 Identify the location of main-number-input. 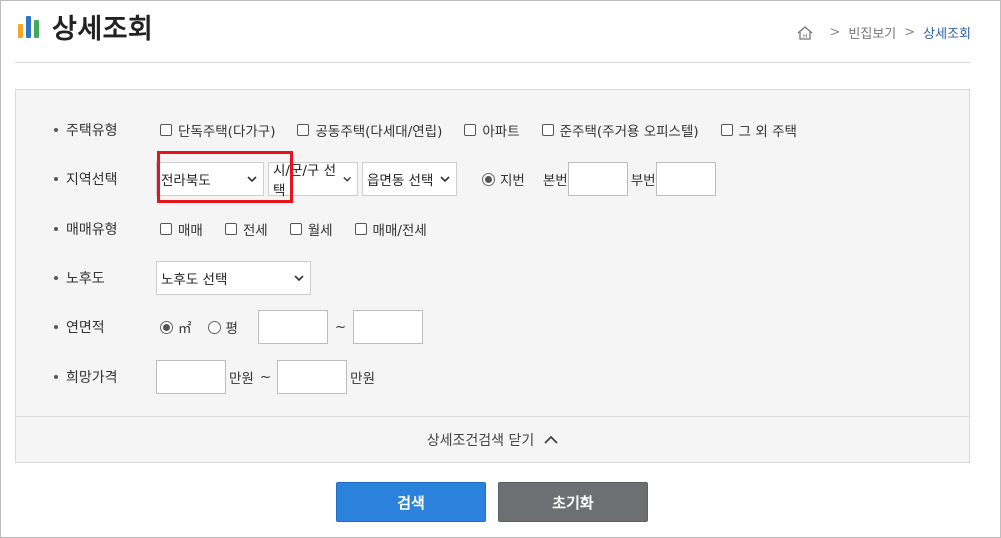
(597, 179).